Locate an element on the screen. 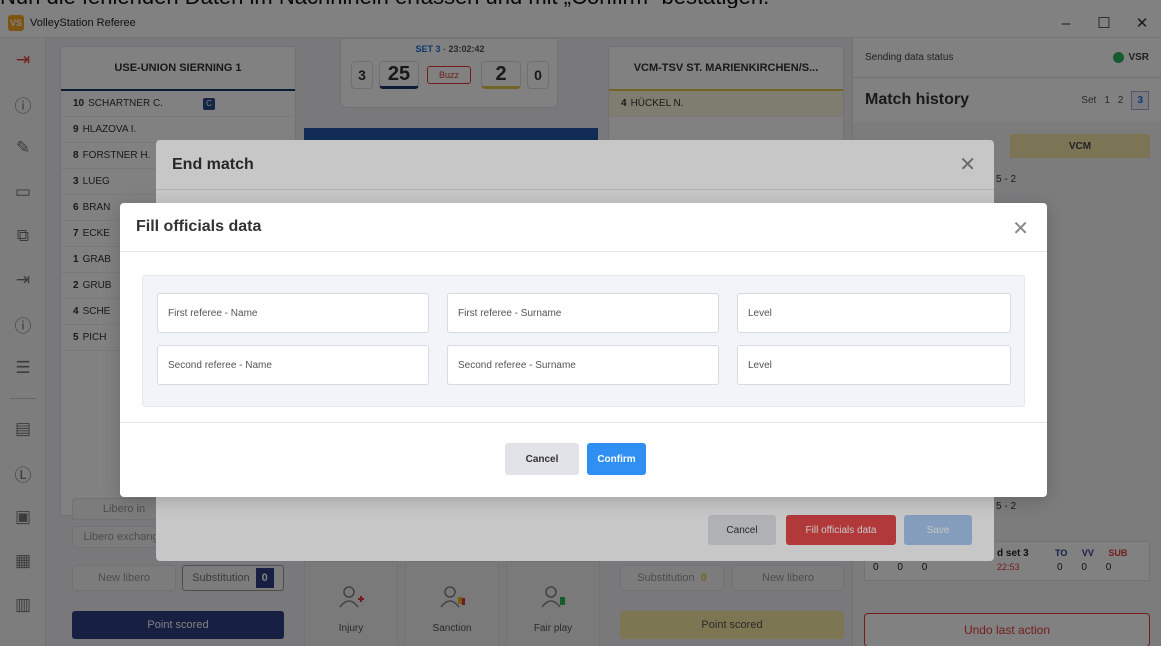  confirm-button: Confirm is located at coordinates (616, 459).